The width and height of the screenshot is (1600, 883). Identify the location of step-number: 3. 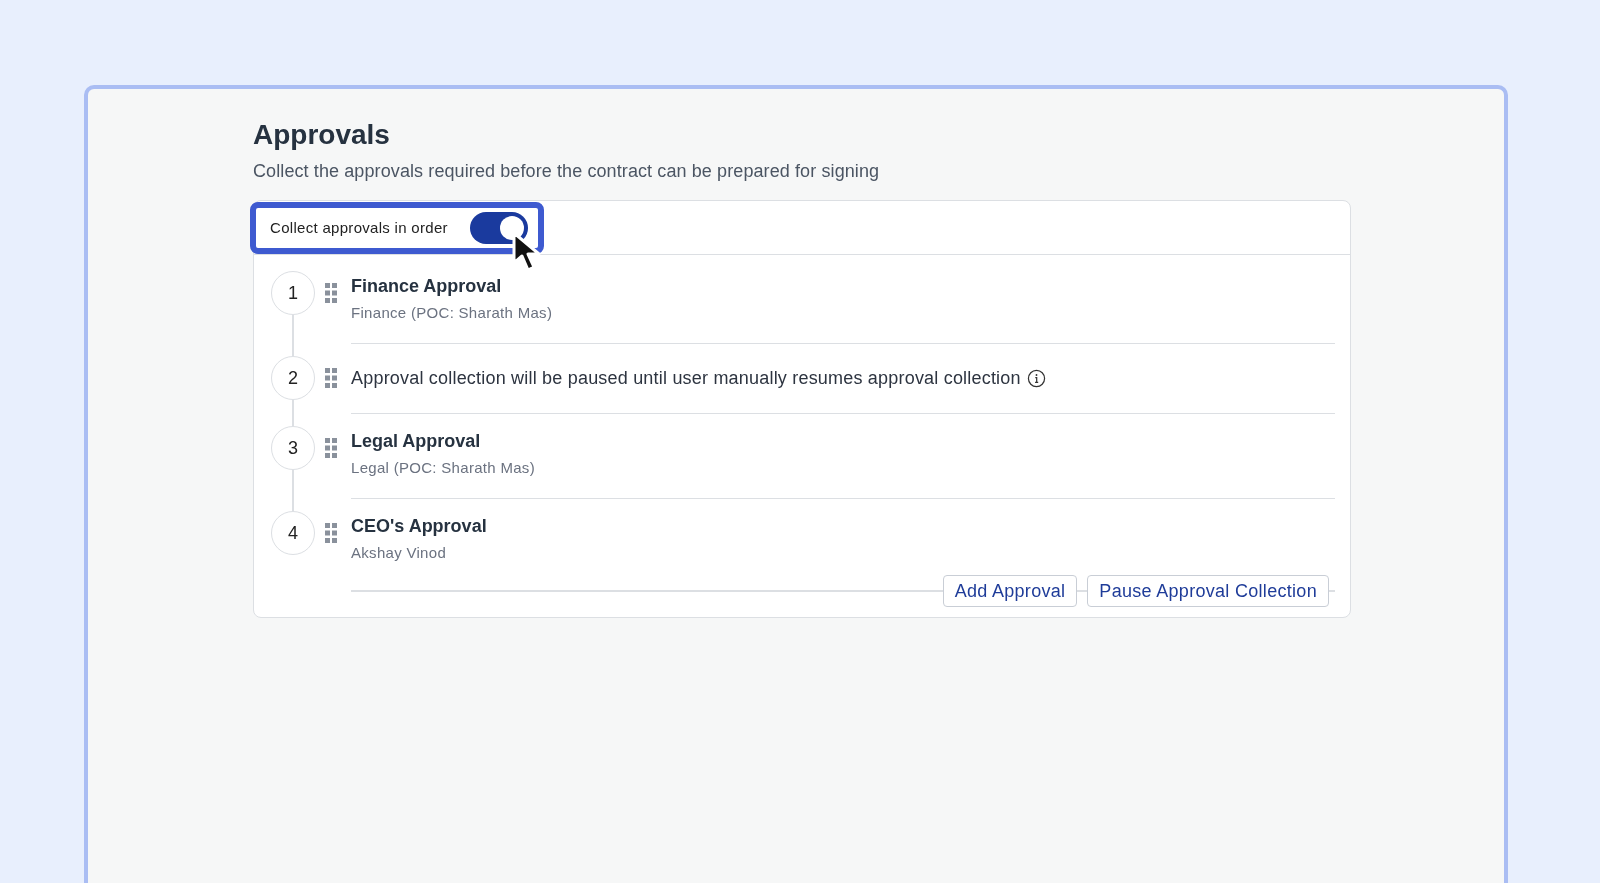
(293, 448).